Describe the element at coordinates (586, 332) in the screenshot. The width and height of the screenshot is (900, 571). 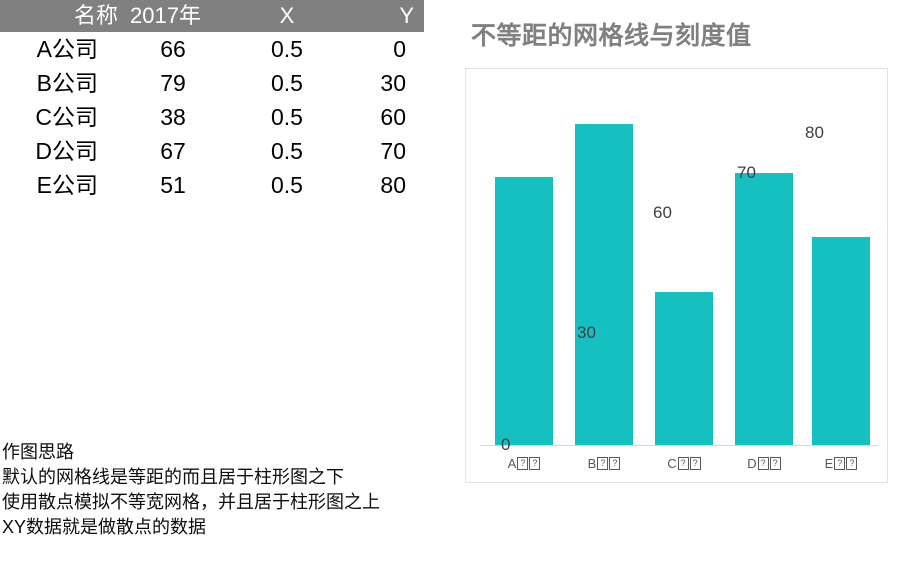
I see `tick-value-30: 30` at that location.